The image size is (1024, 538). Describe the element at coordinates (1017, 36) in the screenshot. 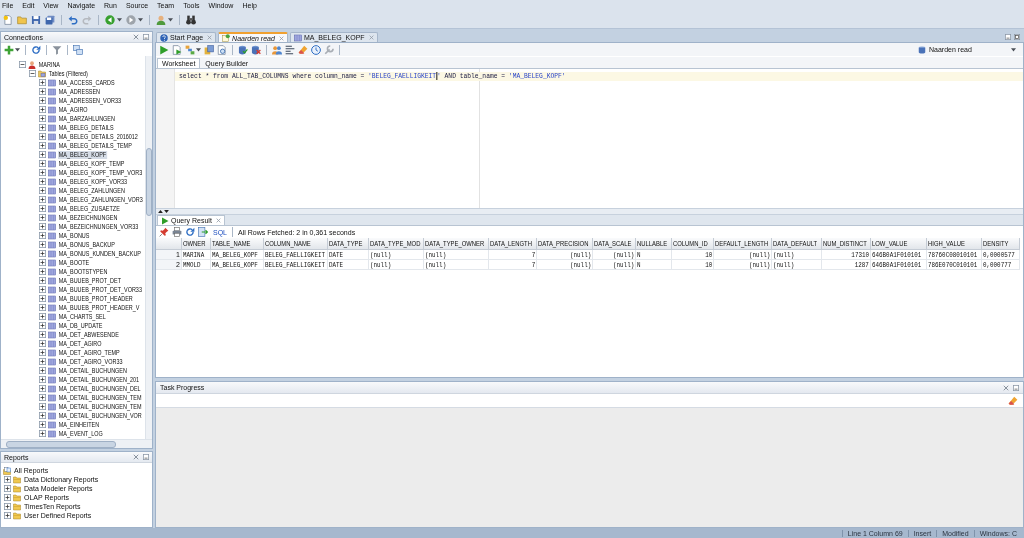

I see `maximize-icon` at that location.